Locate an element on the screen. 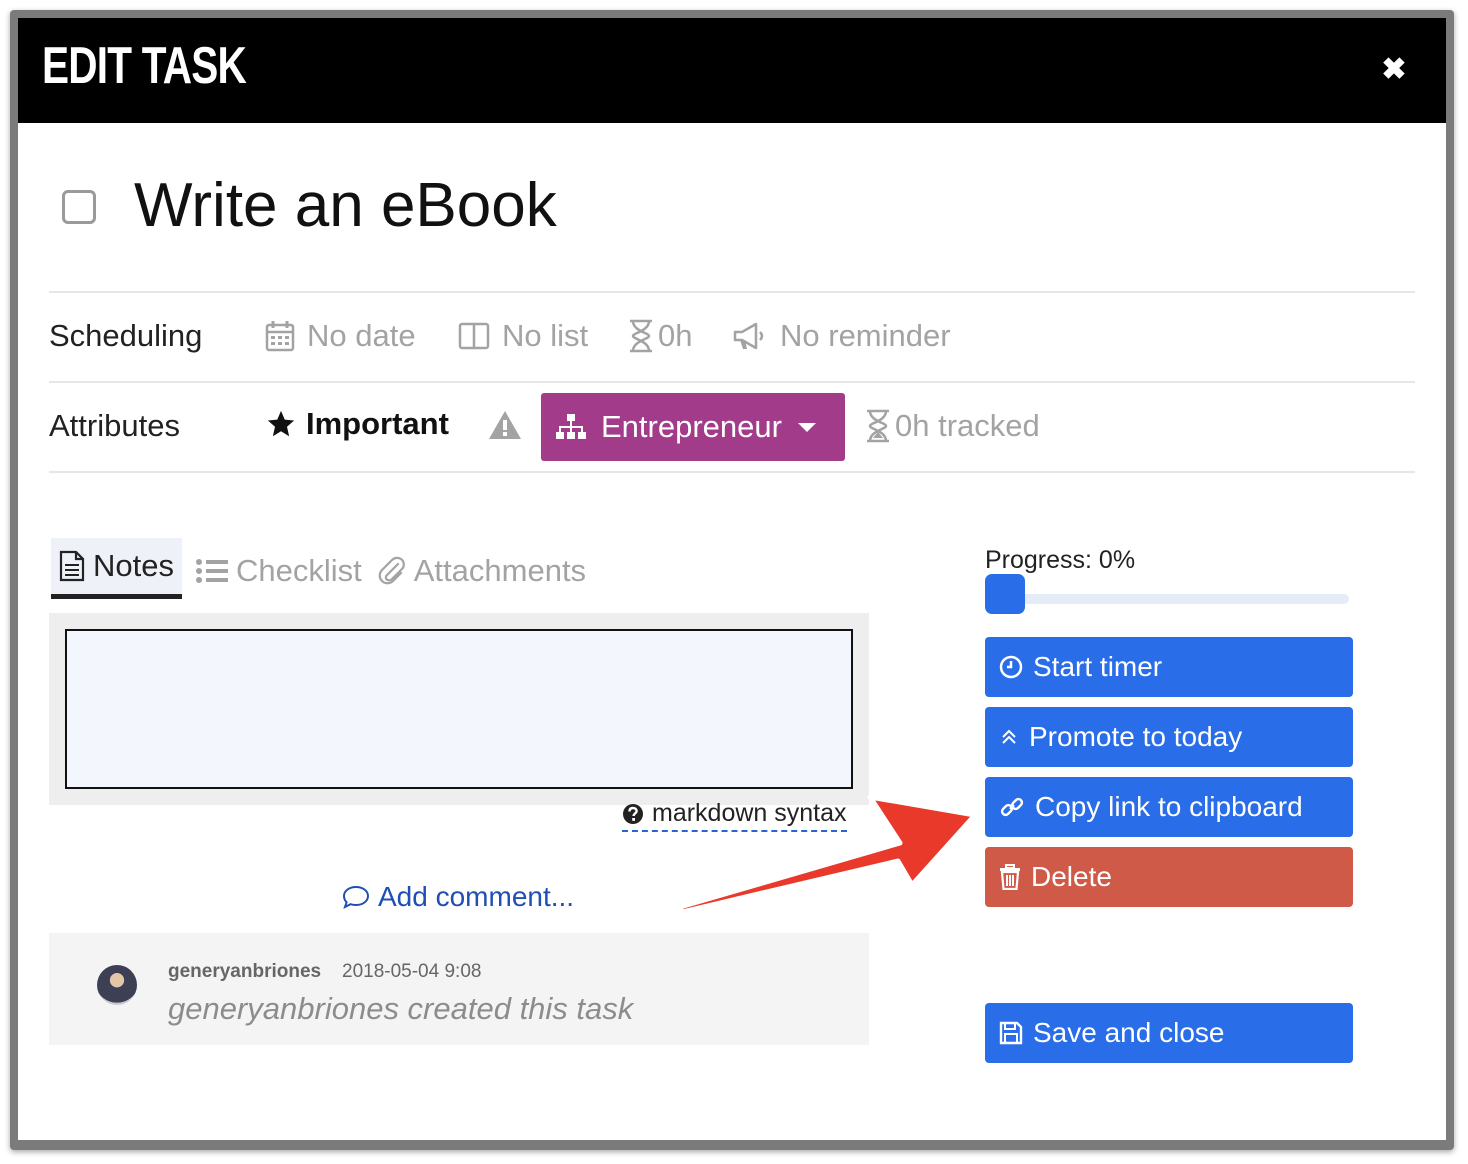 The image size is (1468, 1164). save-and-close-button: Save and close is located at coordinates (1169, 1033).